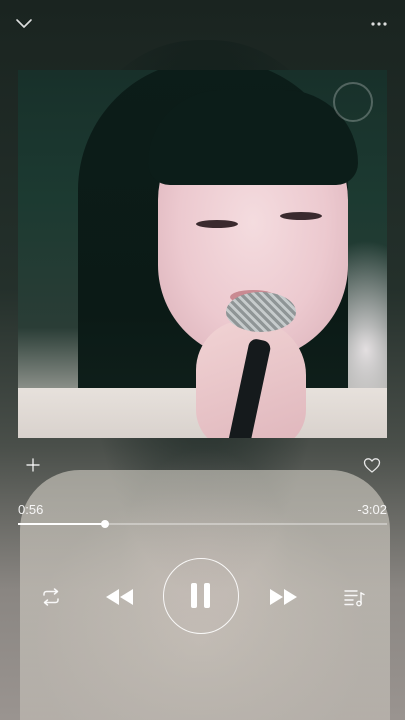 This screenshot has height=720, width=405. I want to click on top-bar, so click(202, 24).